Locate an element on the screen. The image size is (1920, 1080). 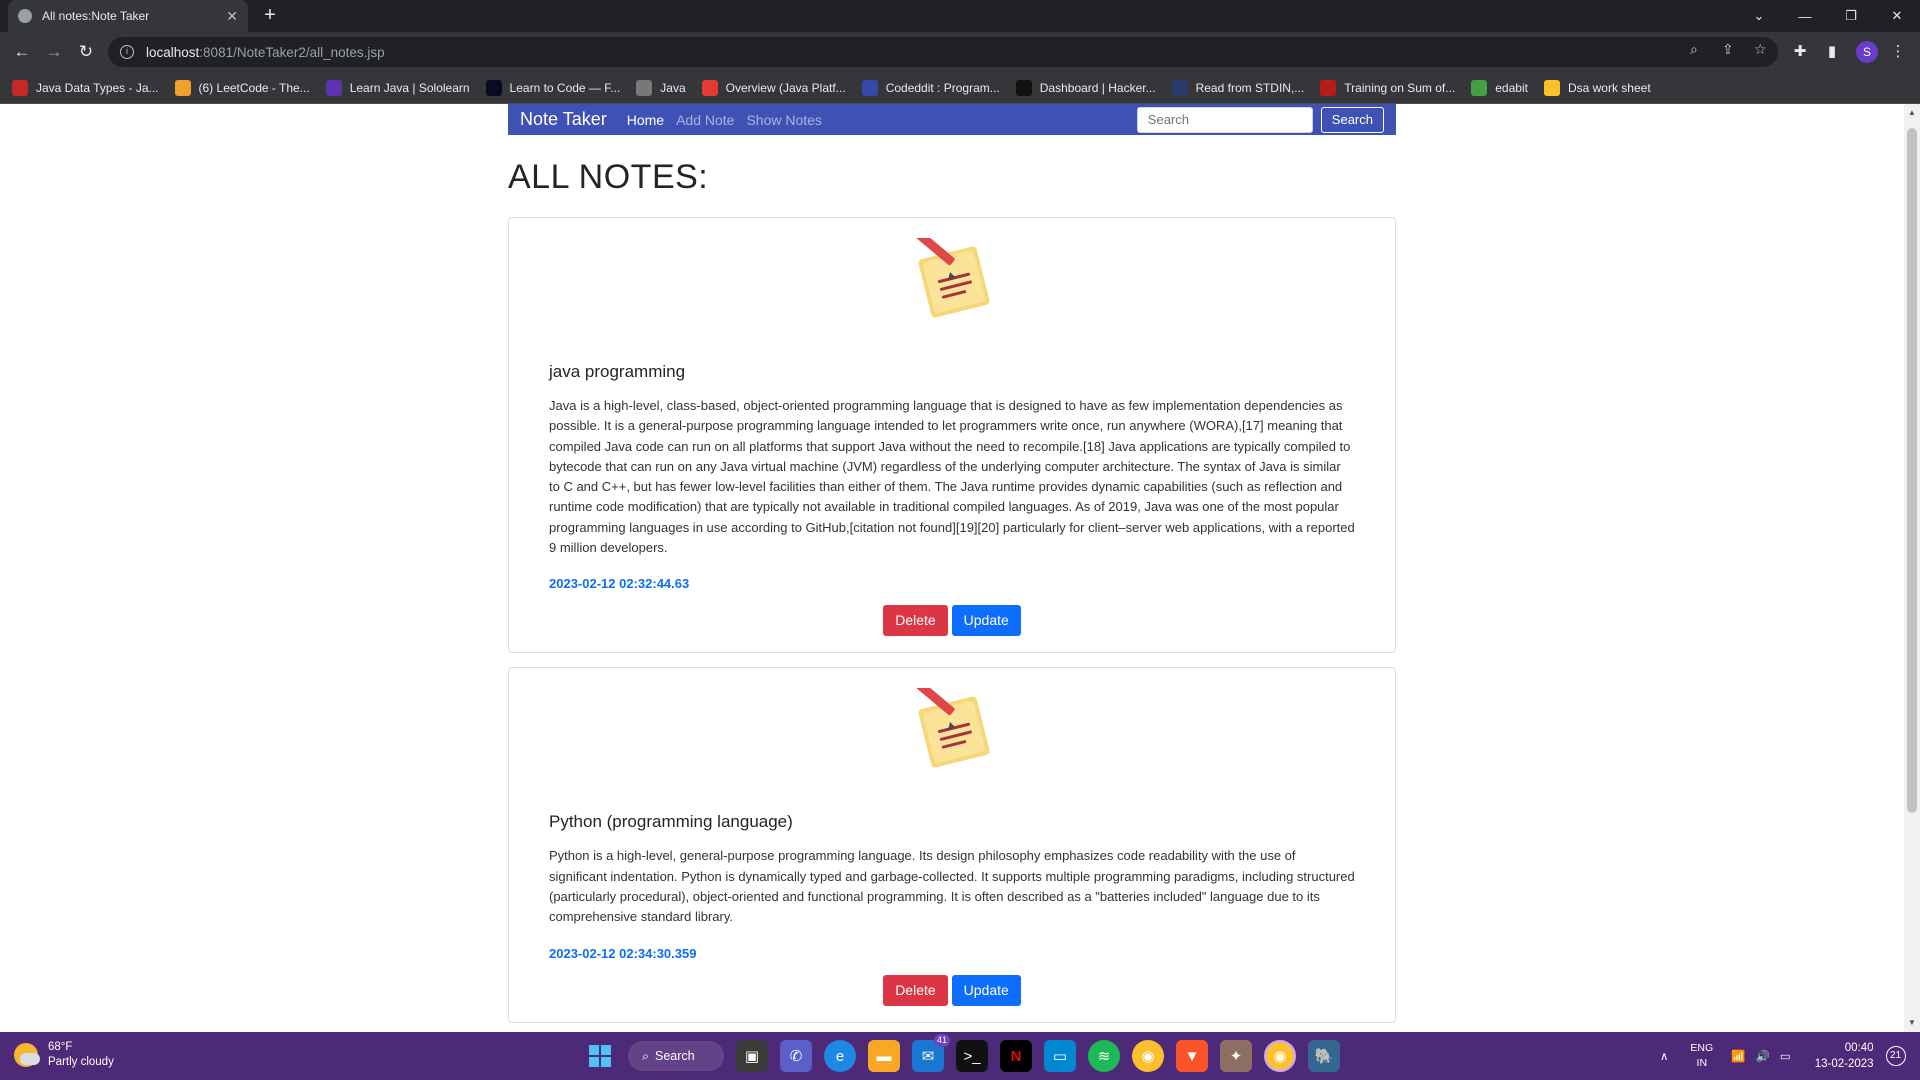
weather-desc: Partly cloudy is located at coordinates (81, 1062).